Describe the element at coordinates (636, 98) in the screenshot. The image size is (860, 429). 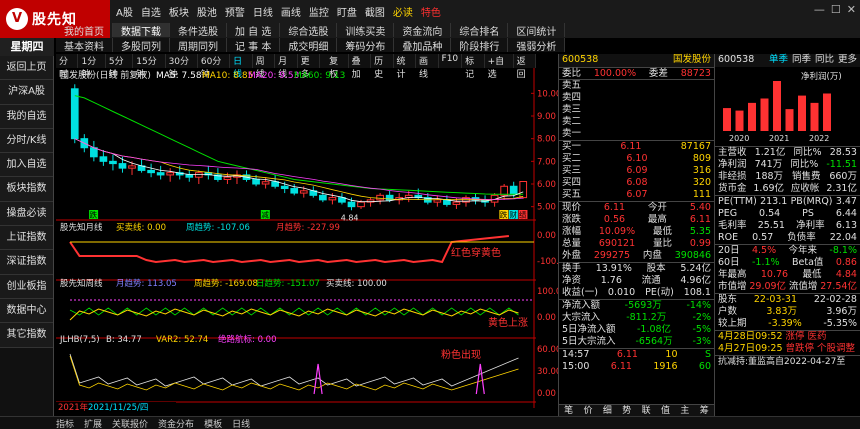
I see `sell-level-row: 卖四` at that location.